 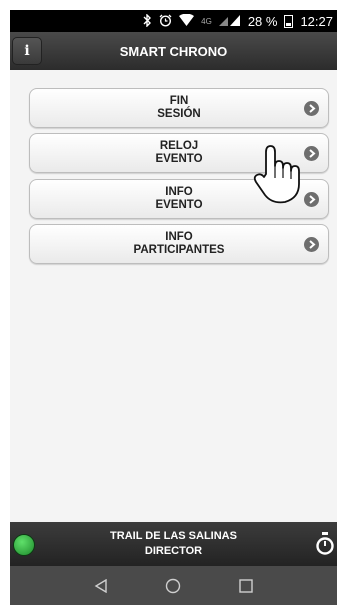 I want to click on menu-item-line2: PARTICIPANTES, so click(x=179, y=250).